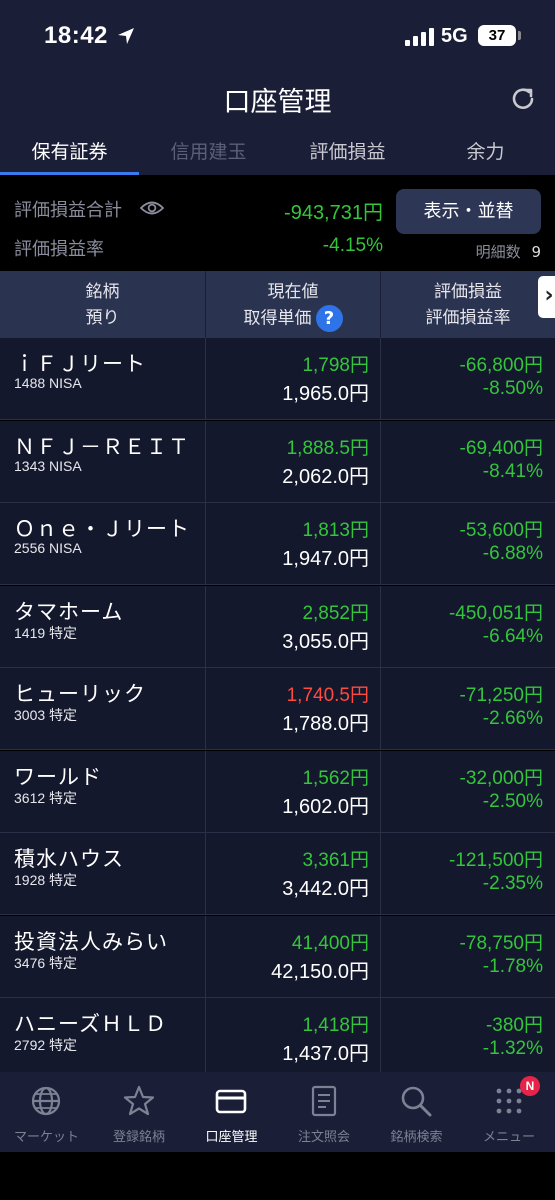 This screenshot has width=555, height=1200. Describe the element at coordinates (501, 778) in the screenshot. I see `unrealized-pl: -32,000円` at that location.